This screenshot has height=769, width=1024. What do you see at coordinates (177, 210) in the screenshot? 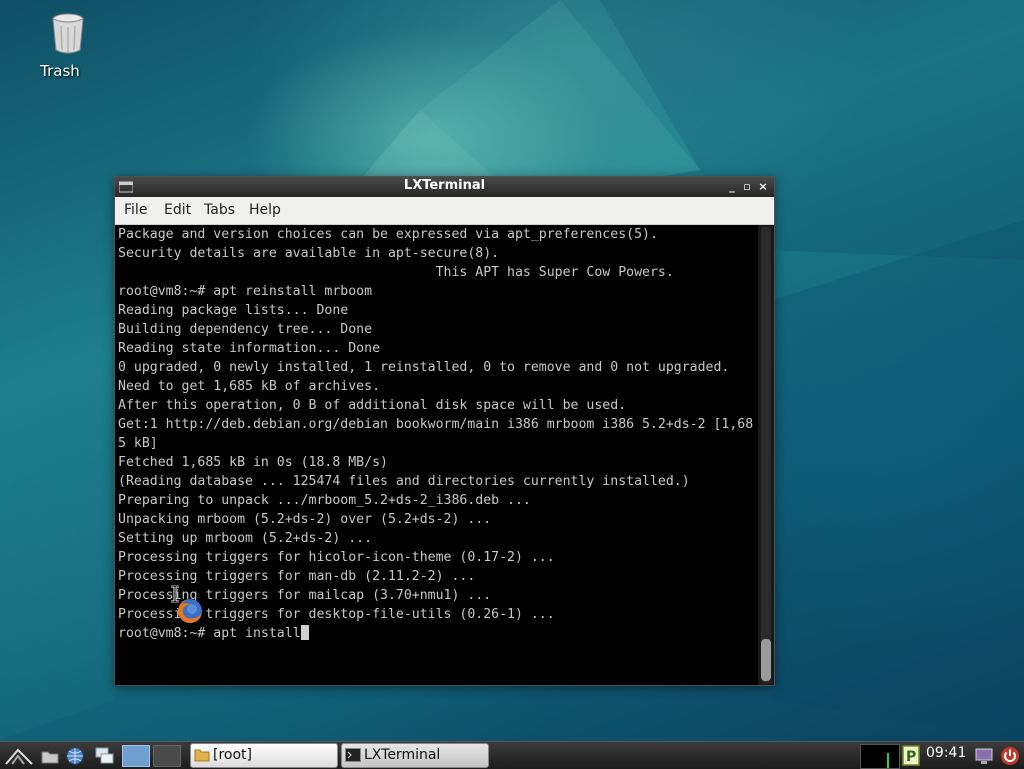
I see `menu-edit: Edit` at bounding box center [177, 210].